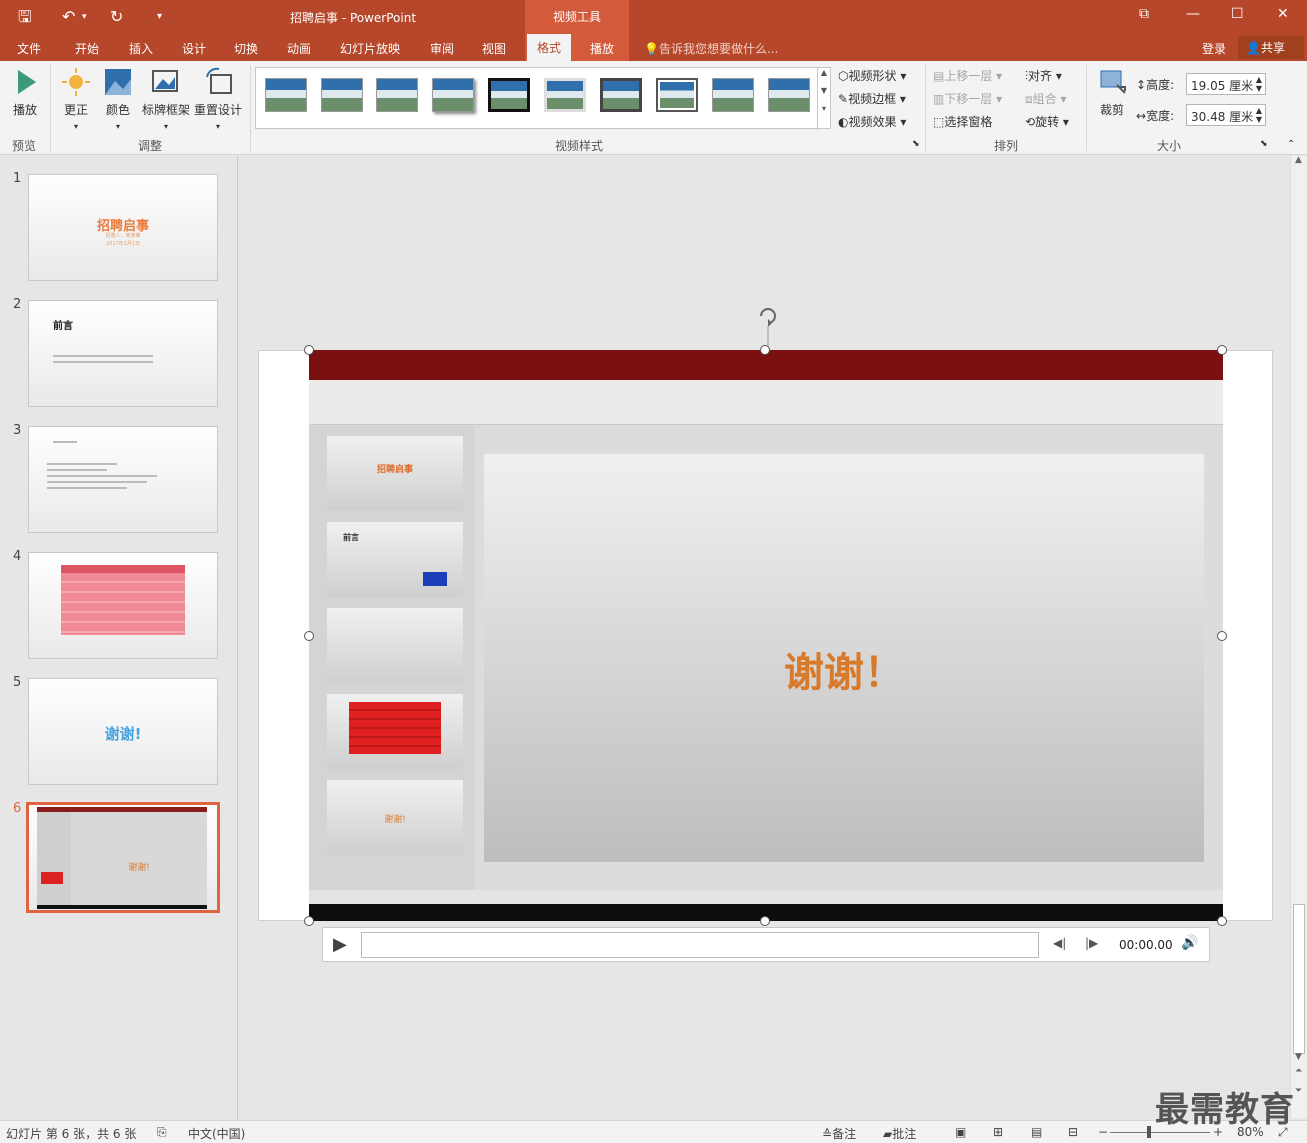 The height and width of the screenshot is (1143, 1307). I want to click on zoom-slider, so click(1160, 1132).